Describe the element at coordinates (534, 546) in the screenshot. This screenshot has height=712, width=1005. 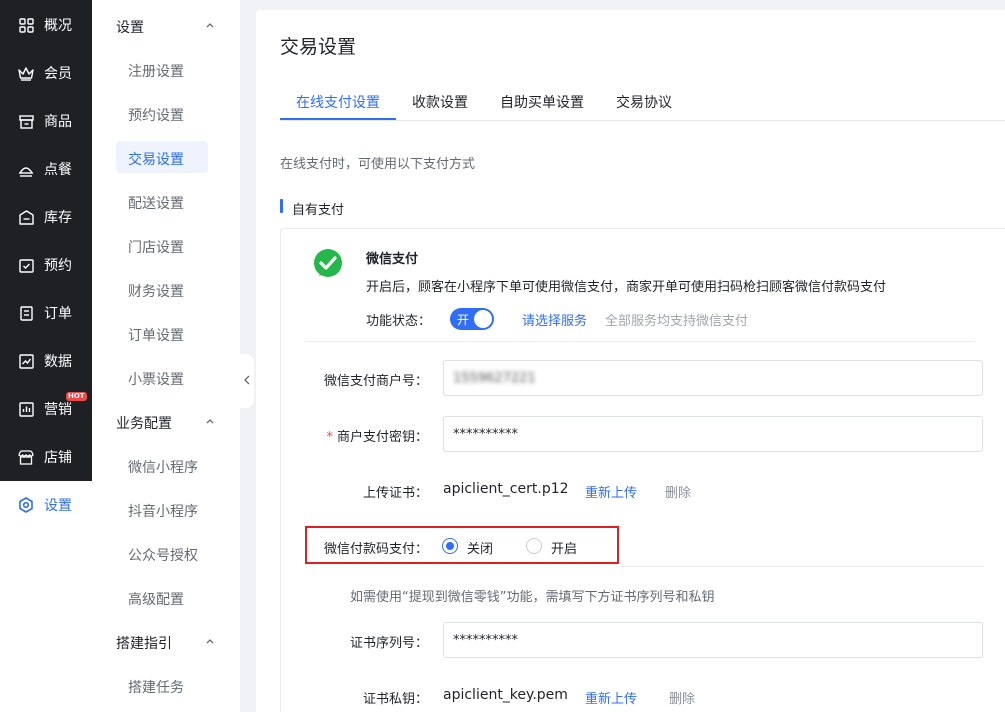
I see `paycode-on-radio` at that location.